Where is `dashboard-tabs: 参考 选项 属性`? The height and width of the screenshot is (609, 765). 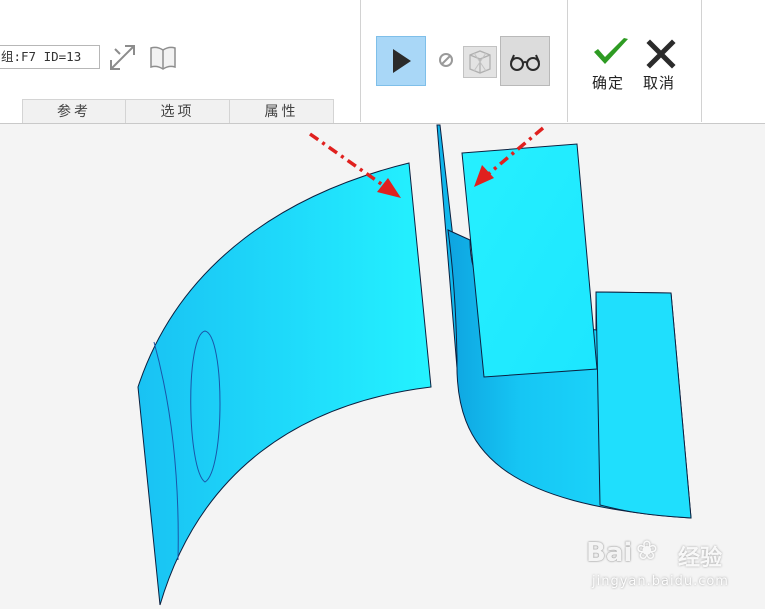 dashboard-tabs: 参考 选项 属性 is located at coordinates (178, 111).